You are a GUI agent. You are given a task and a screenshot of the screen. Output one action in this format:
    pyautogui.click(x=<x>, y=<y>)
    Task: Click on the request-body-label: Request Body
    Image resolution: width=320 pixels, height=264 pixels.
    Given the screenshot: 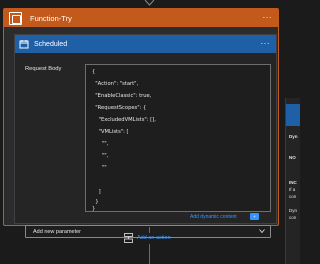 What is the action you would take?
    pyautogui.click(x=43, y=69)
    